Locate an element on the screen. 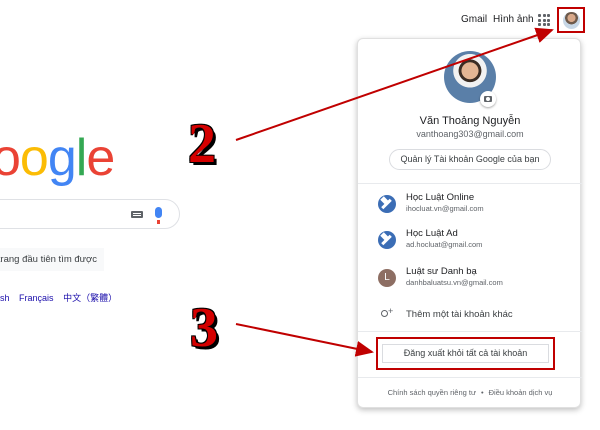 Image resolution: width=600 pixels, height=430 pixels. step-3-label: 3 is located at coordinates (204, 328).